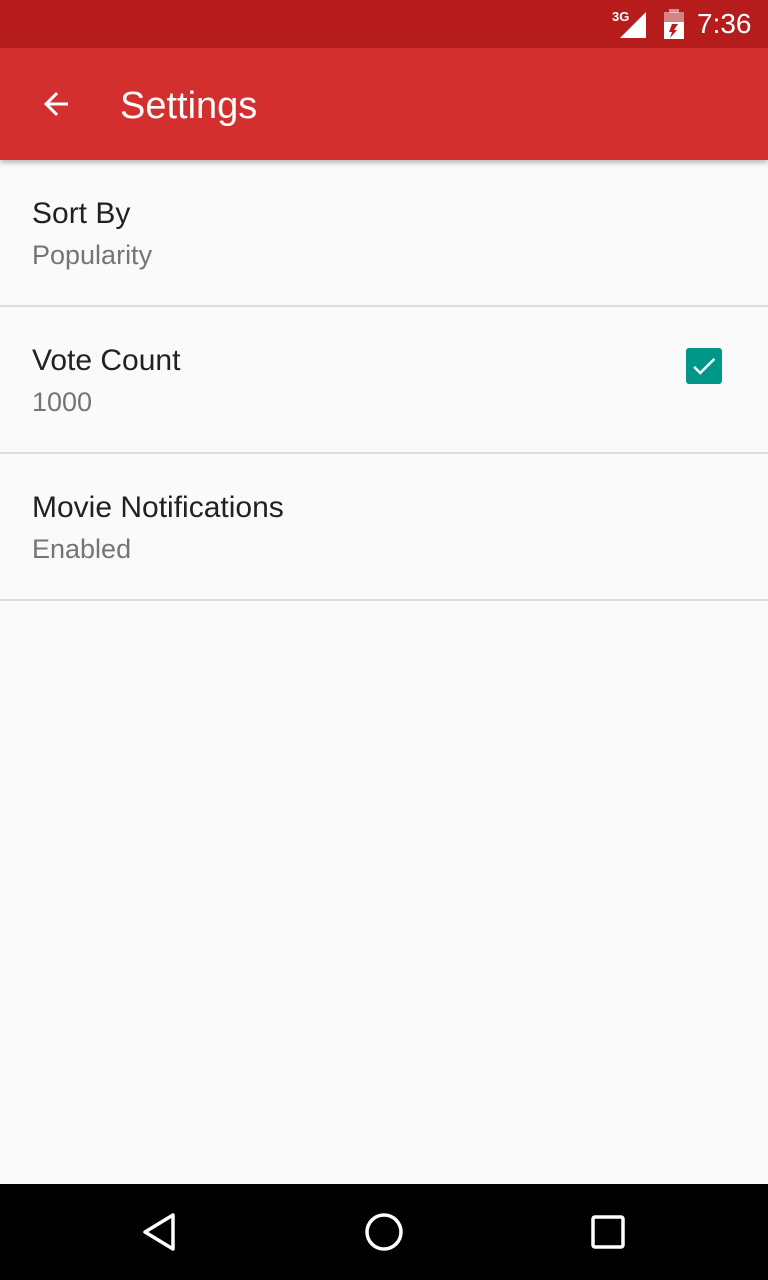 This screenshot has width=768, height=1280. Describe the element at coordinates (621, 16) in the screenshot. I see `network-type-label: 3G` at that location.